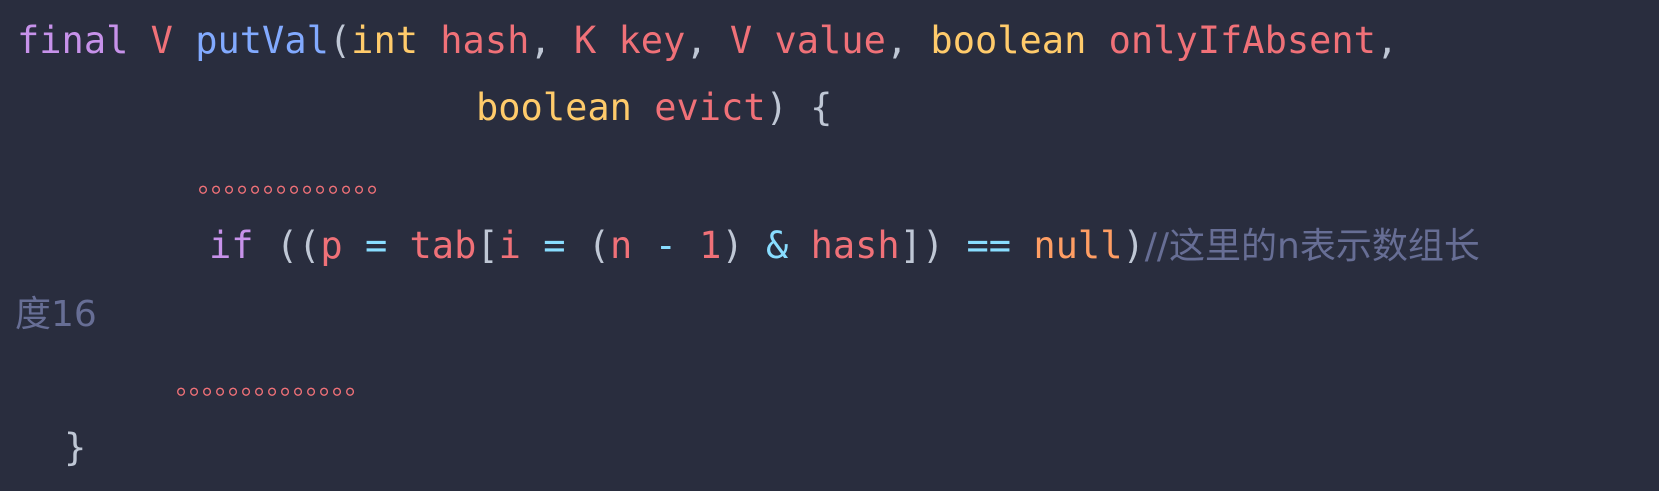 This screenshot has width=1659, height=491. What do you see at coordinates (296, 184) in the screenshot?
I see `ellipsis-dots-1: 。。。。。。。。。。。。。。` at bounding box center [296, 184].